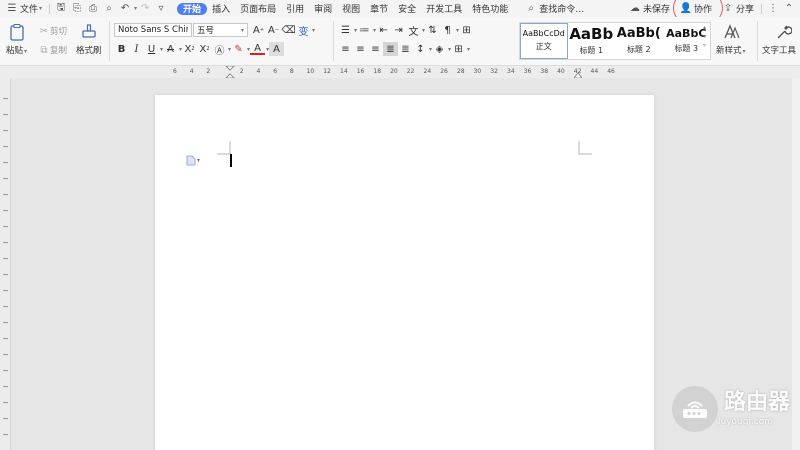  What do you see at coordinates (241, 71) in the screenshot?
I see `ruler-tick-label: 2` at bounding box center [241, 71].